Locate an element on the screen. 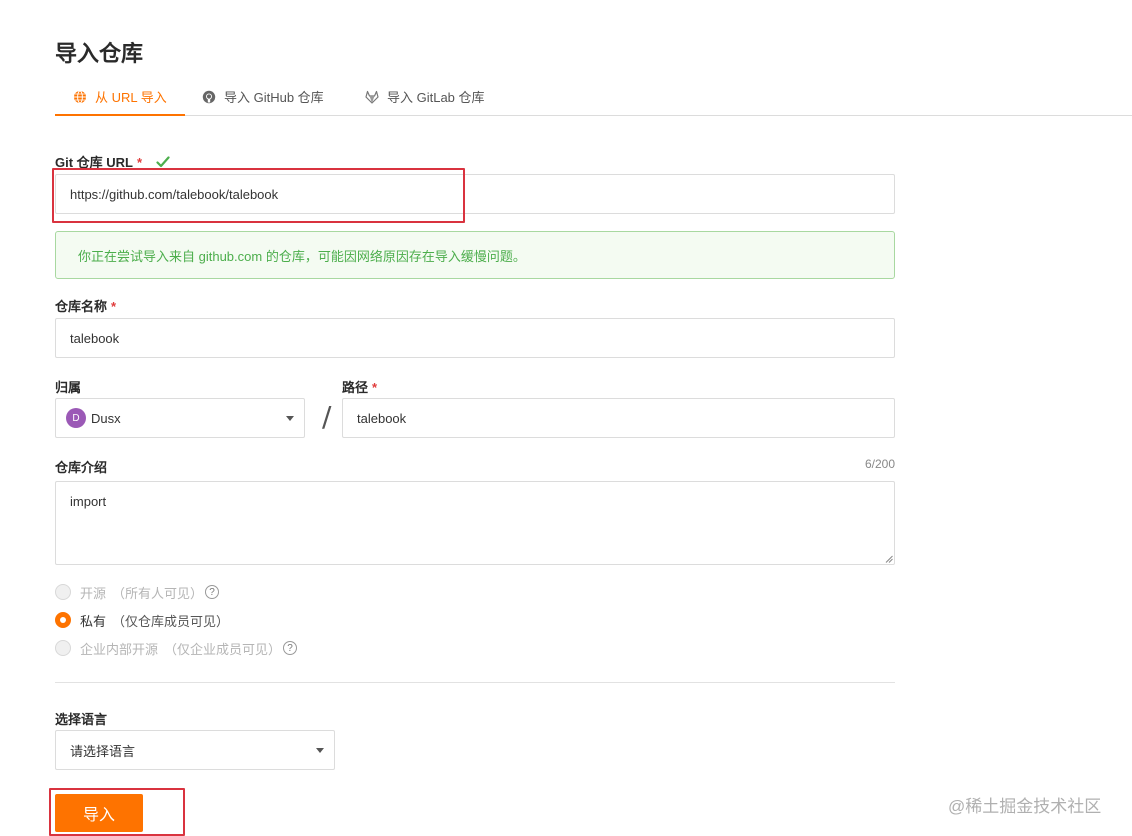 The height and width of the screenshot is (836, 1132). language-placeholder: 请选择语言 is located at coordinates (103, 751).